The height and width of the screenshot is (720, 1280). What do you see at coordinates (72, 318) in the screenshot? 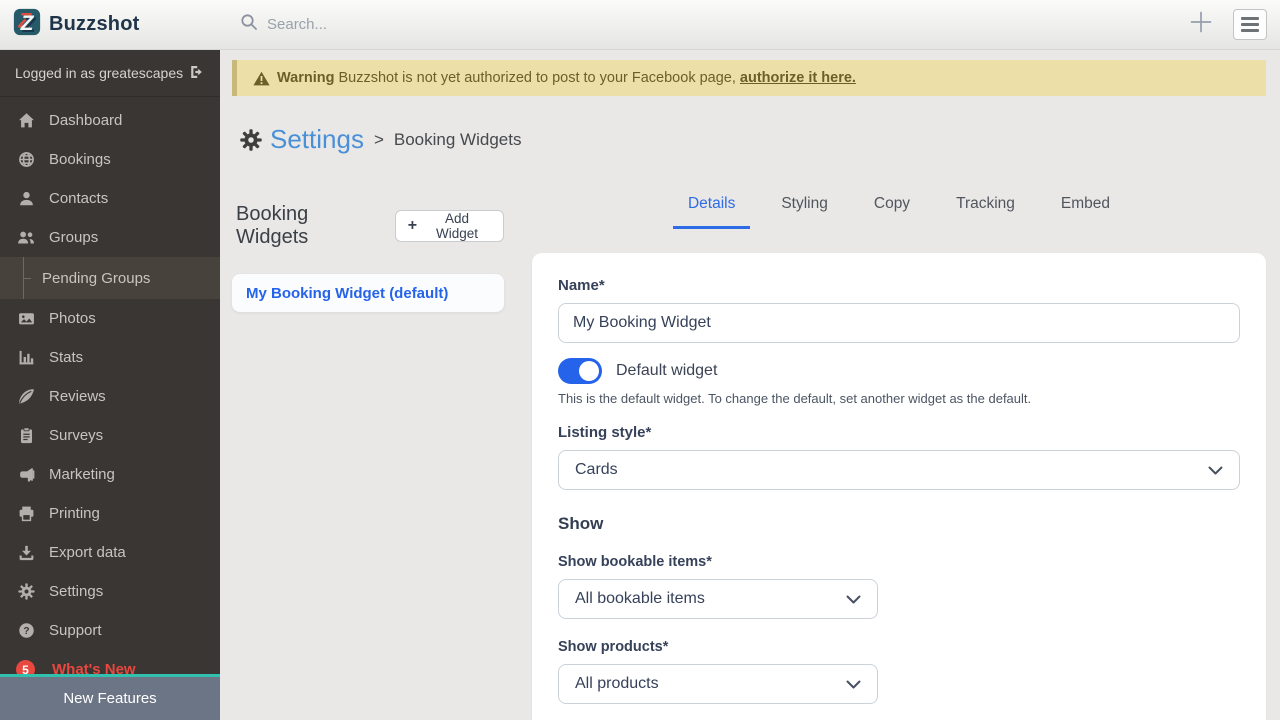
I see `sidebar-item-label: Photos` at bounding box center [72, 318].